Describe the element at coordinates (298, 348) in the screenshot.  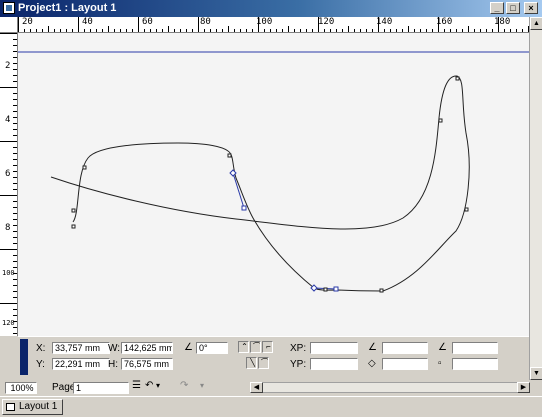
I see `xp-label: XP:` at that location.